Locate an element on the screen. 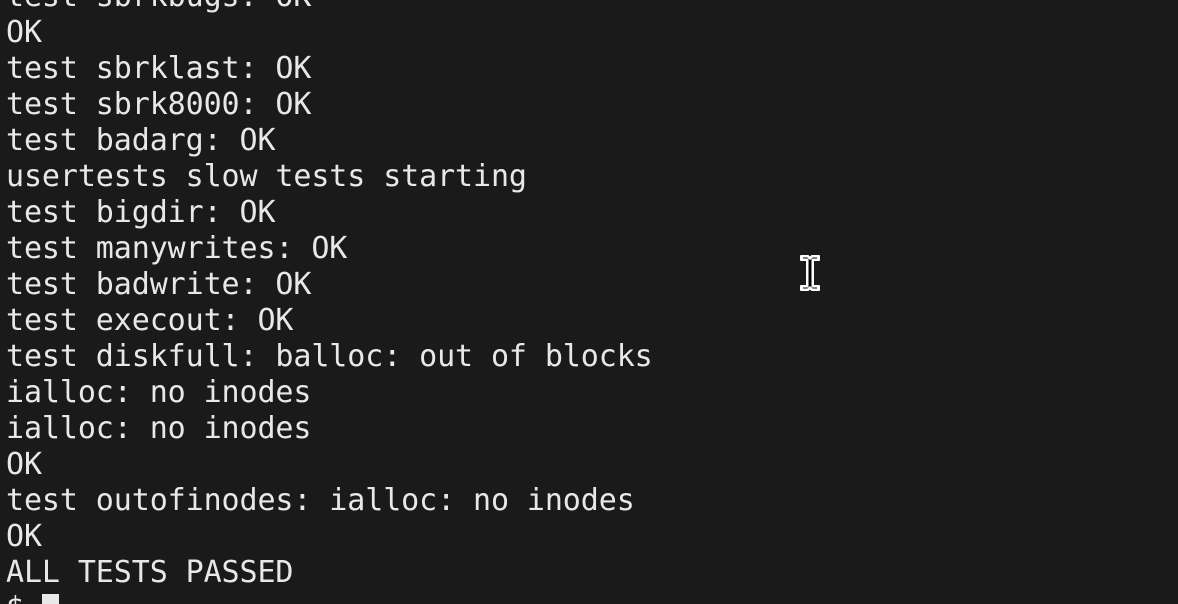 The height and width of the screenshot is (604, 1178). prompt-symbol: $ is located at coordinates (24, 597).